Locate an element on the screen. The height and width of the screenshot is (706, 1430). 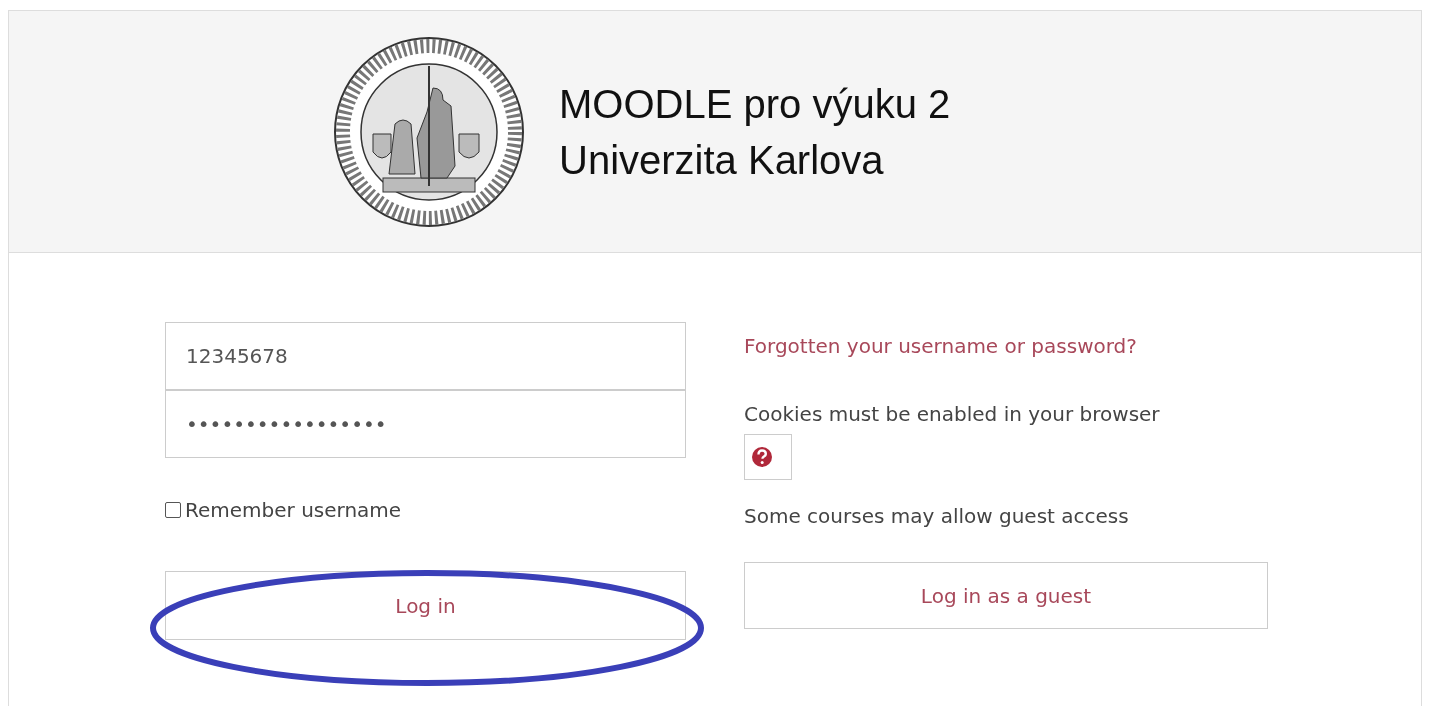
cookies-notice: Cookies must be enabled in your browser is located at coordinates (952, 414).